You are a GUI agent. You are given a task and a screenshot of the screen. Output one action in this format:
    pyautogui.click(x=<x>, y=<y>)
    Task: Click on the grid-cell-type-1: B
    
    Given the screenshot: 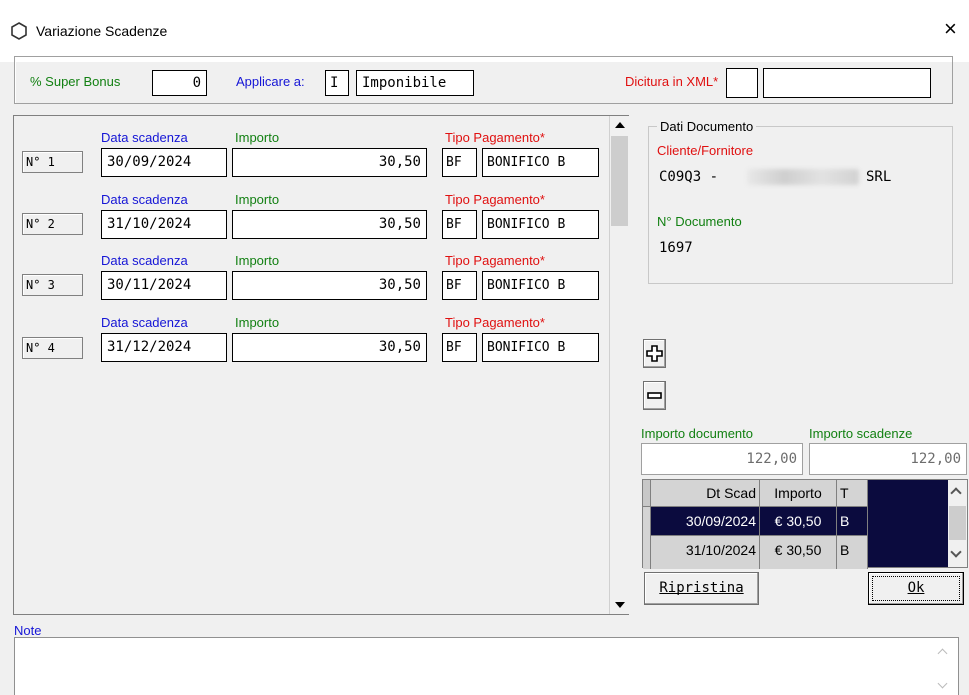 What is the action you would take?
    pyautogui.click(x=852, y=521)
    